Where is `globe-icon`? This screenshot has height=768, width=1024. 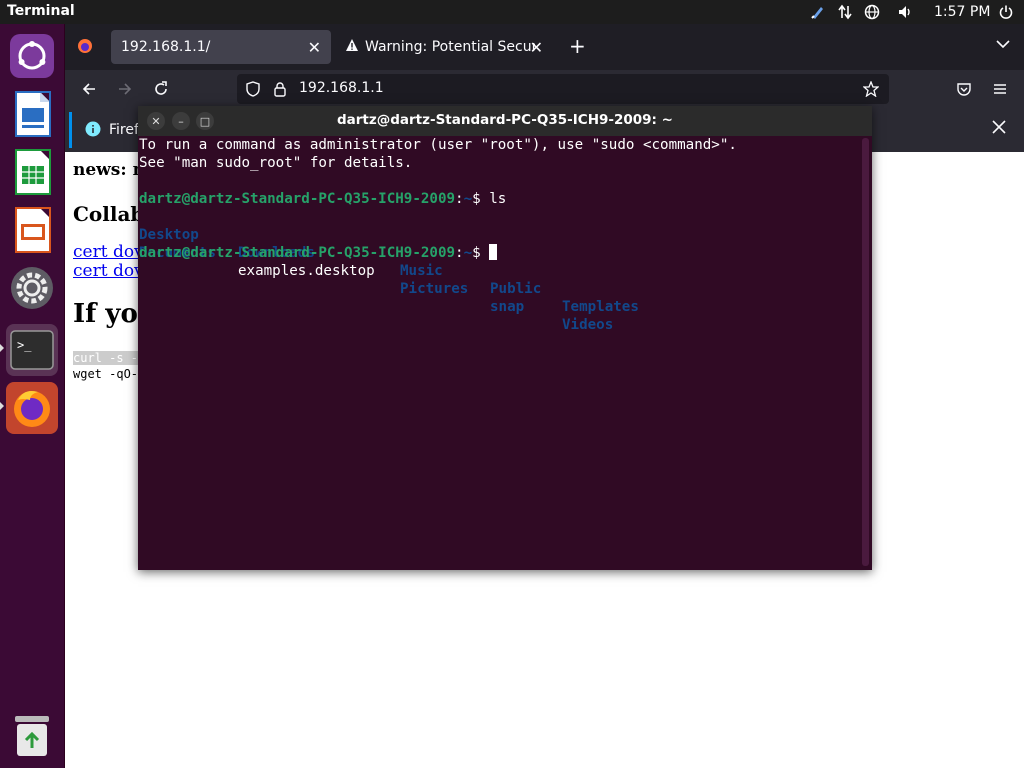 globe-icon is located at coordinates (872, 12).